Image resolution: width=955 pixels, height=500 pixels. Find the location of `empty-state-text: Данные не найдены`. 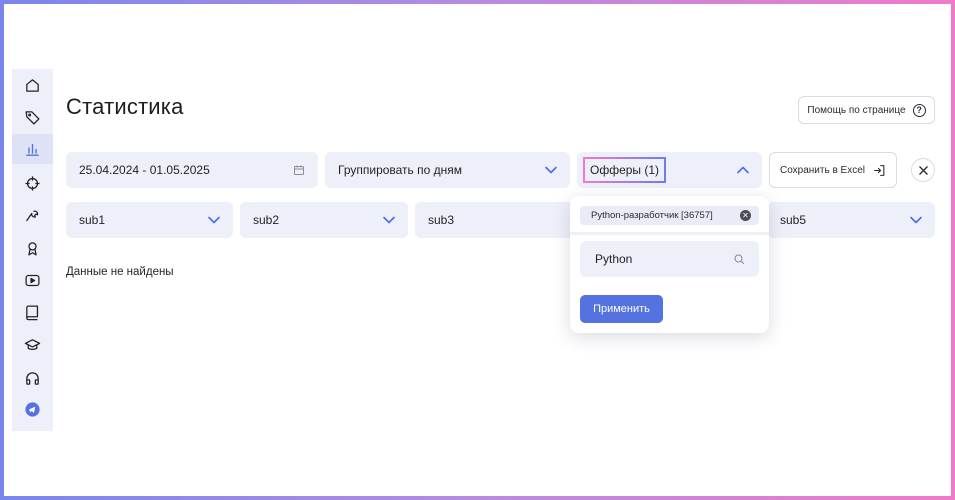

empty-state-text: Данные не найдены is located at coordinates (120, 272).